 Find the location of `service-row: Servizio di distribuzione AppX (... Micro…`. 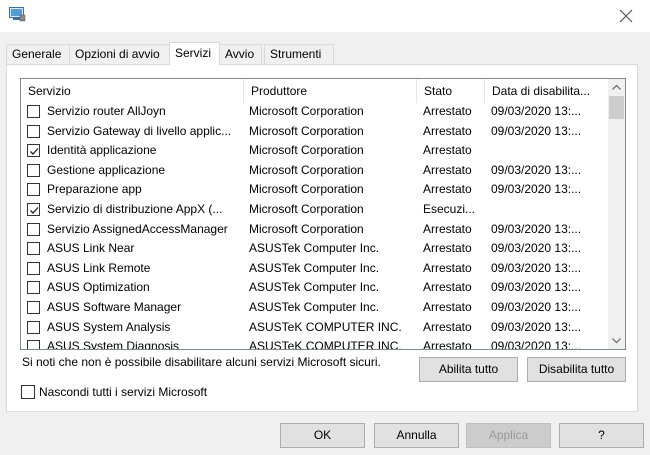

service-row: Servizio di distribuzione AppX (... Micro… is located at coordinates (312, 210).